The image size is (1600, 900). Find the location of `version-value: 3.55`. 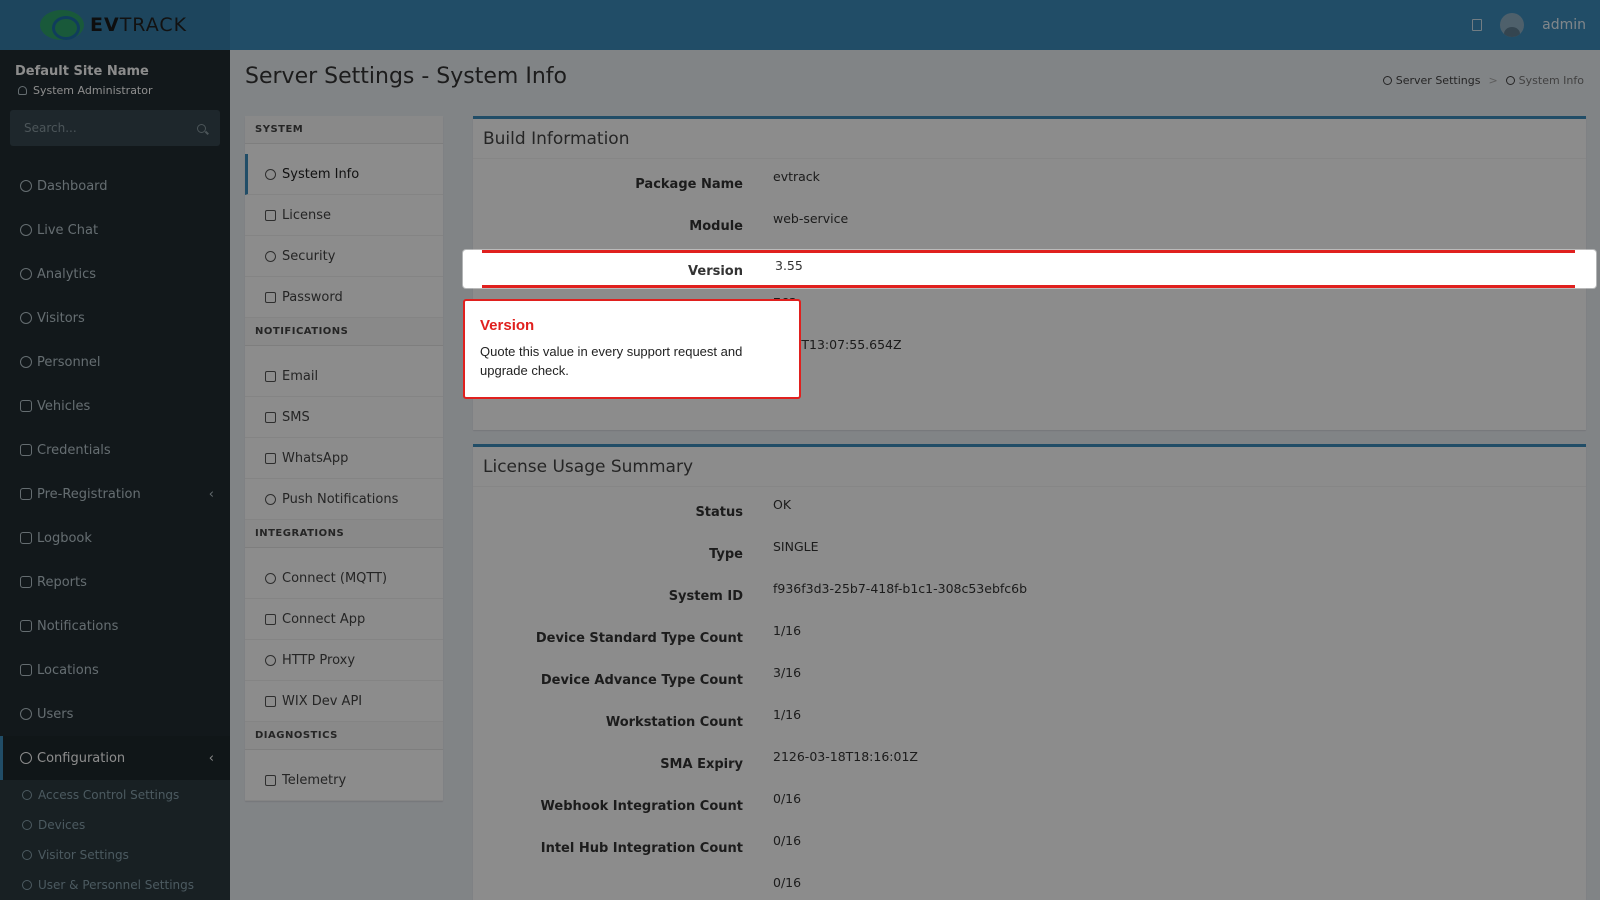

version-value: 3.55 is located at coordinates (789, 265).